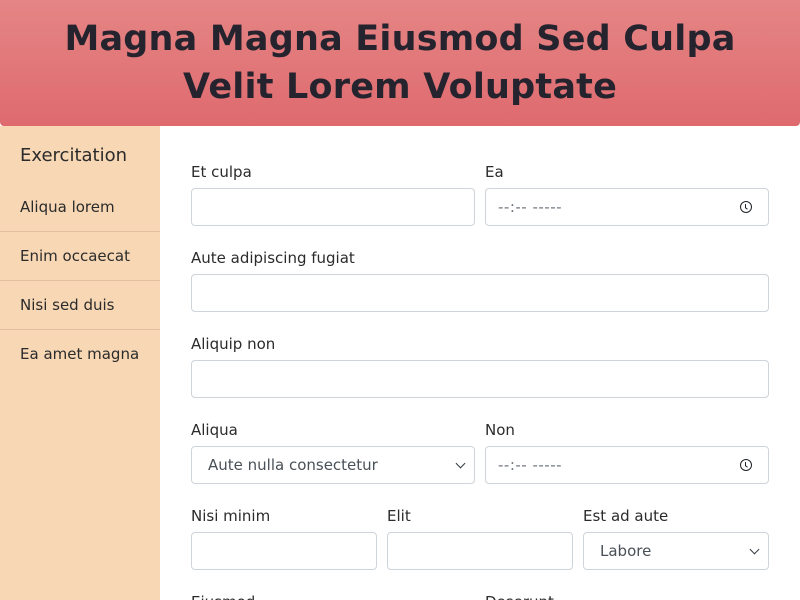 This screenshot has height=600, width=800. What do you see at coordinates (284, 551) in the screenshot?
I see `nisi-minim-input` at bounding box center [284, 551].